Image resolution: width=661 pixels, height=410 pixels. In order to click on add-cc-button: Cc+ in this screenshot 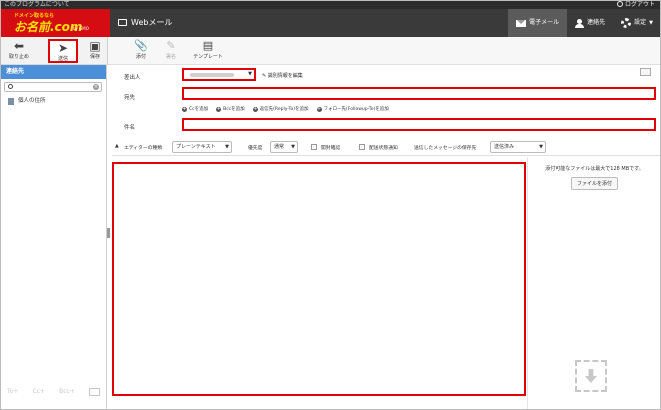, I will do `click(38, 392)`.